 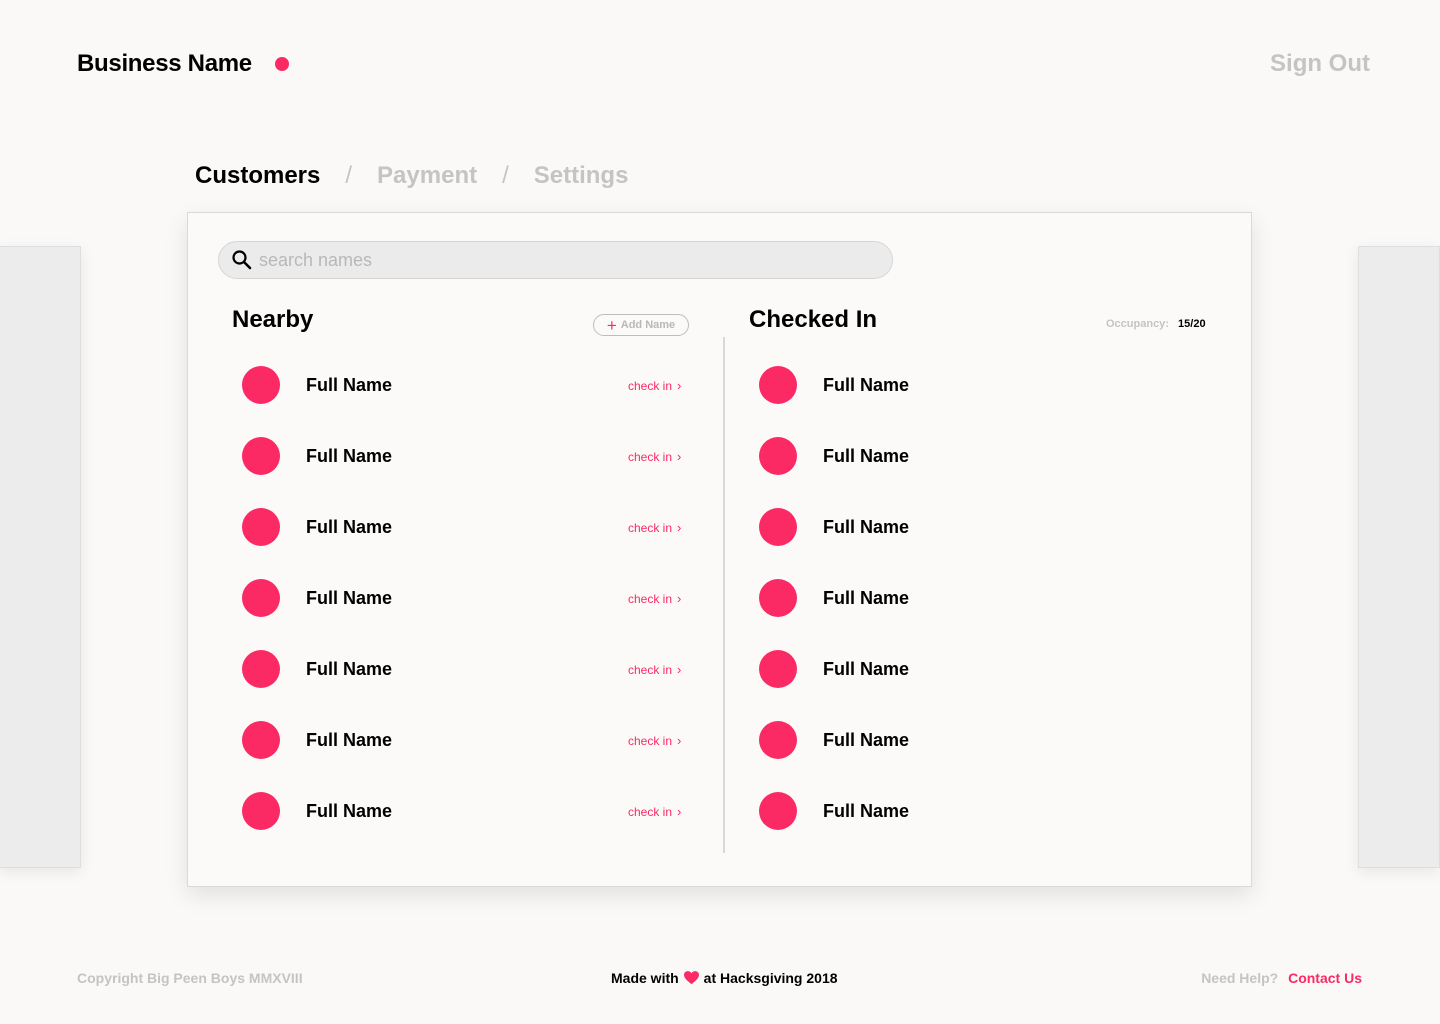 What do you see at coordinates (724, 595) in the screenshot?
I see `column-divider` at bounding box center [724, 595].